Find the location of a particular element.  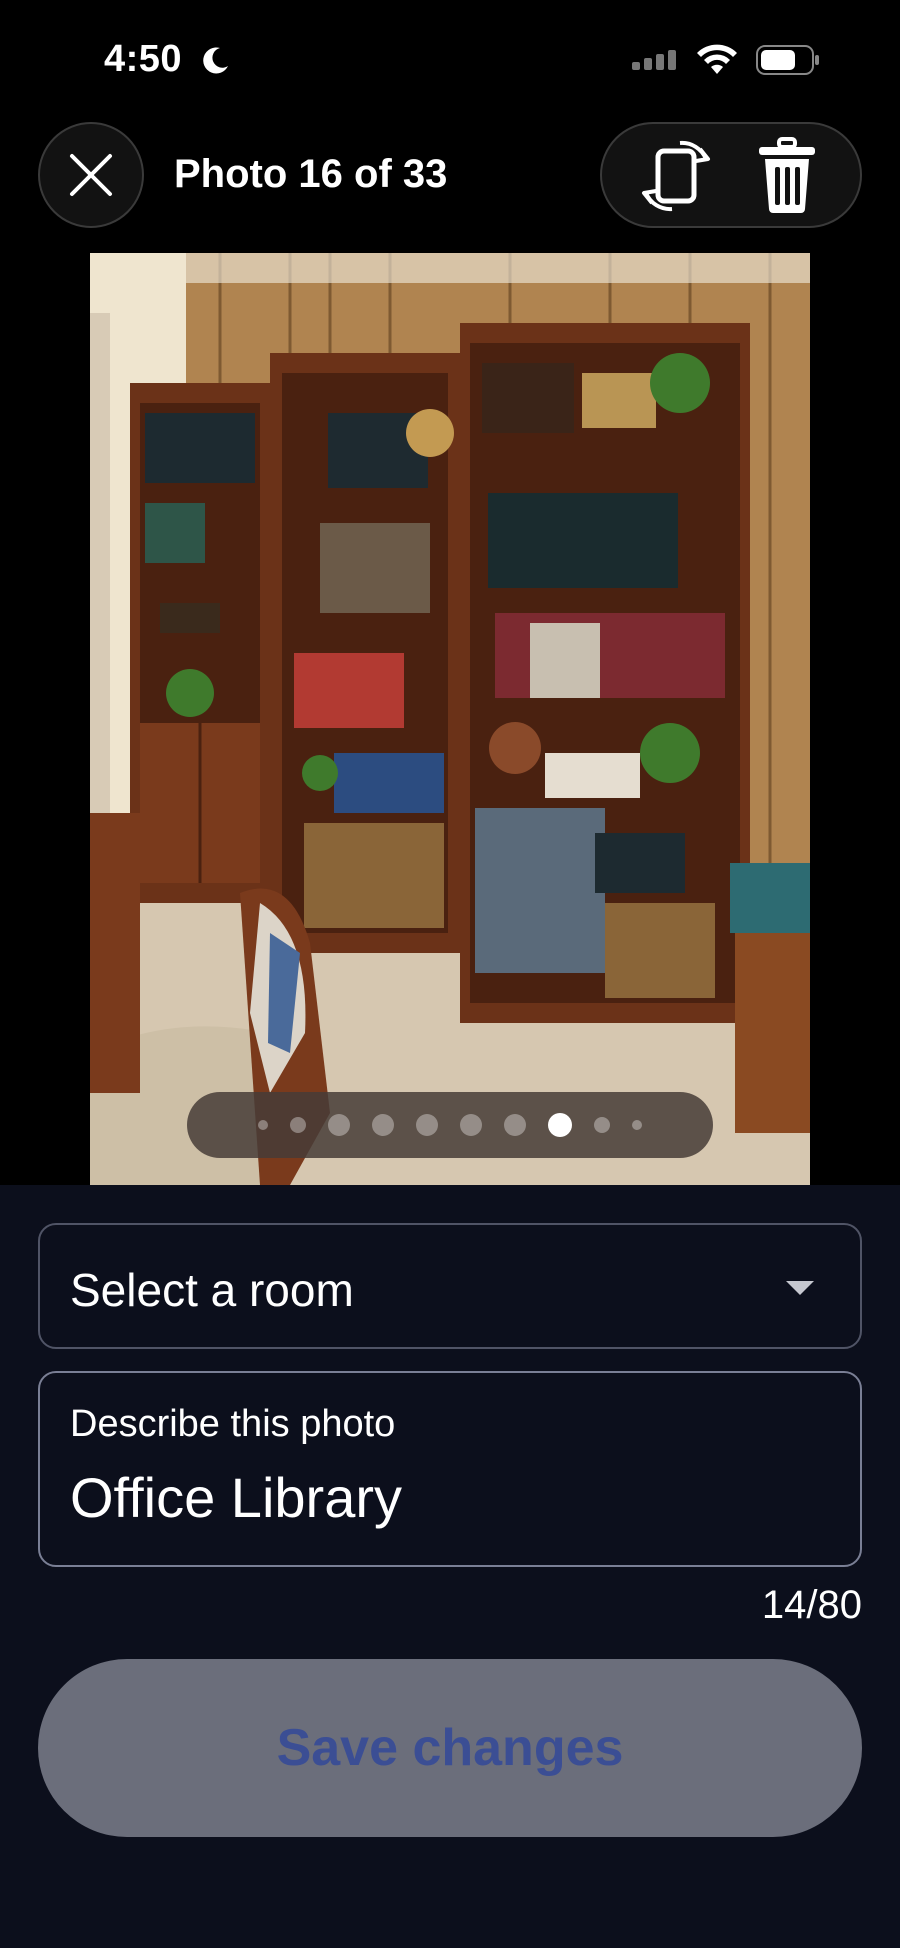

rotate-icon is located at coordinates (675, 176).